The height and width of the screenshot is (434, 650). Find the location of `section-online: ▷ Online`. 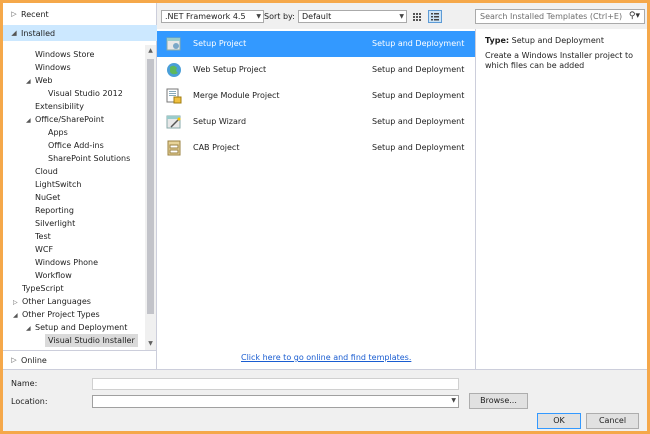

section-online: ▷ Online is located at coordinates (80, 360).